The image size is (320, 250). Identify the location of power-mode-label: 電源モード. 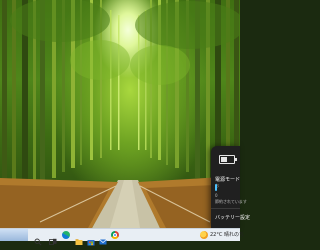
(228, 180).